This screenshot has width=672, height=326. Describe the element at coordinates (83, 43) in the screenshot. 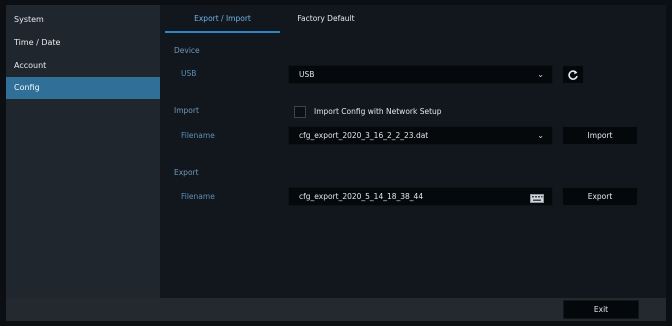

I see `sidebar-item-time-date: Time / Date` at that location.